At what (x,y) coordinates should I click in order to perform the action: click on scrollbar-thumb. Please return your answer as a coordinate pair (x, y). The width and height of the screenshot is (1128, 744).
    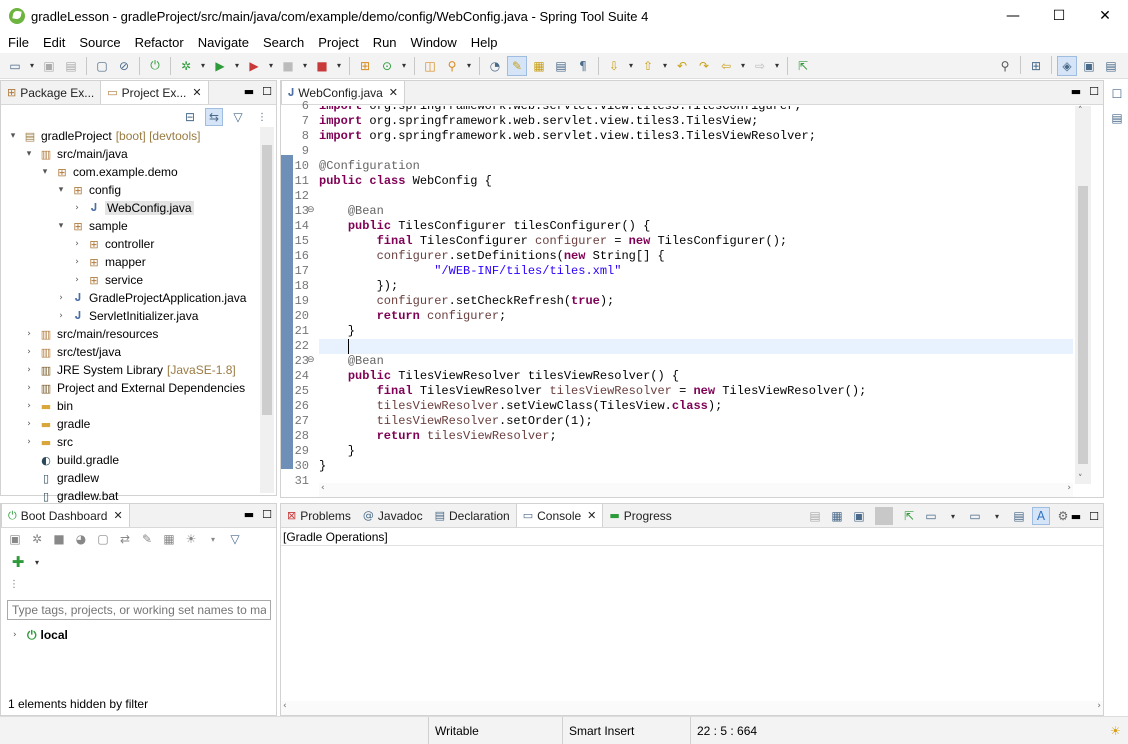
    Looking at the image, I should click on (267, 280).